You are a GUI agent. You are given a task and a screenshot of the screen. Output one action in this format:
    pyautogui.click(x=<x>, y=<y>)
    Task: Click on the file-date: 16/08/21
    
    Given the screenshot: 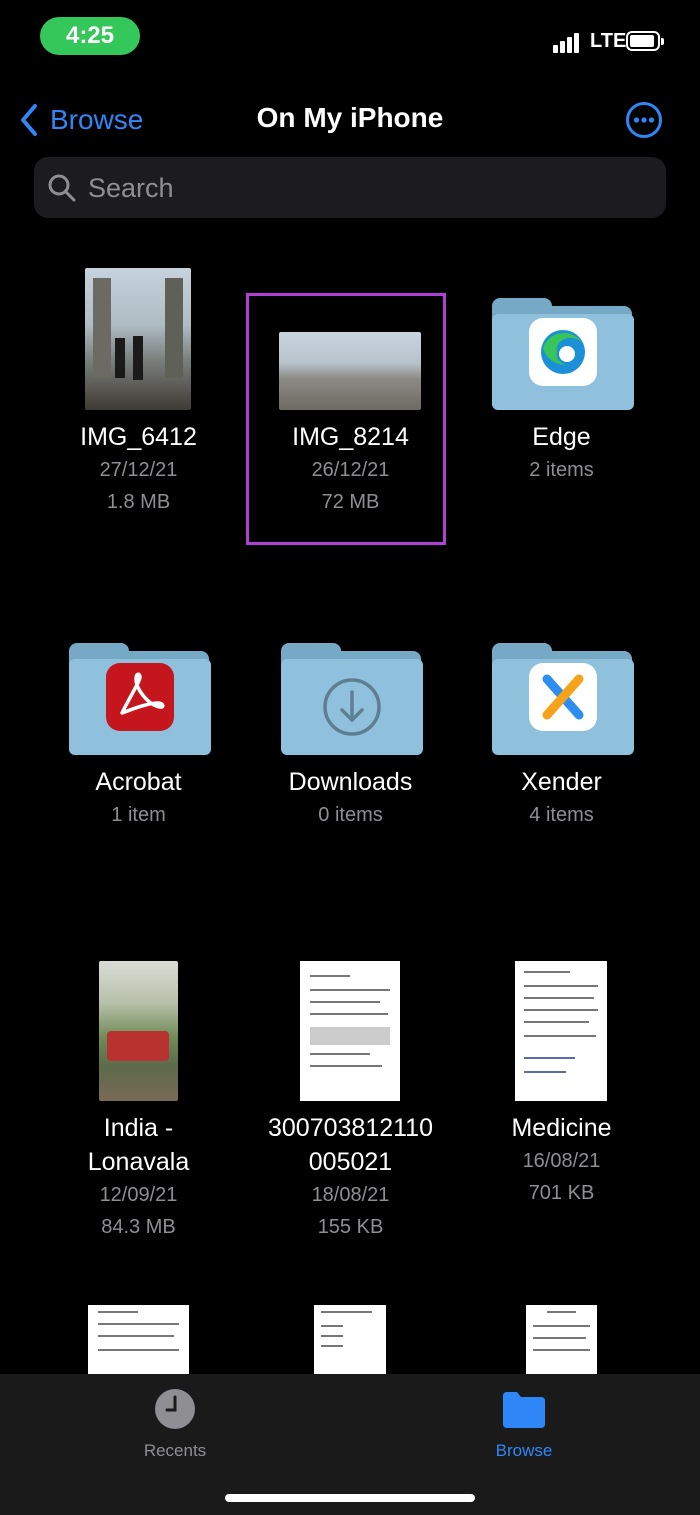 What is the action you would take?
    pyautogui.click(x=561, y=1161)
    